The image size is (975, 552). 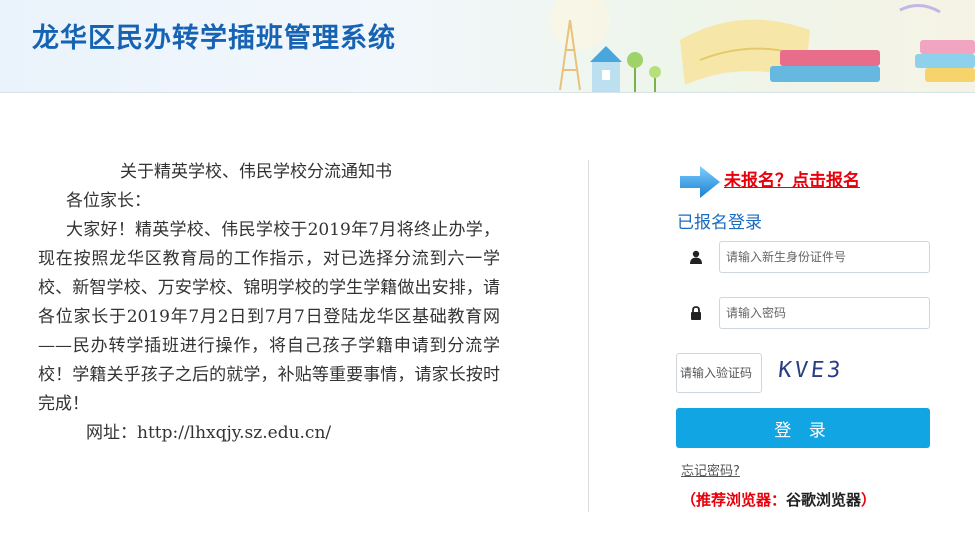 I want to click on vertical-divider, so click(x=588, y=336).